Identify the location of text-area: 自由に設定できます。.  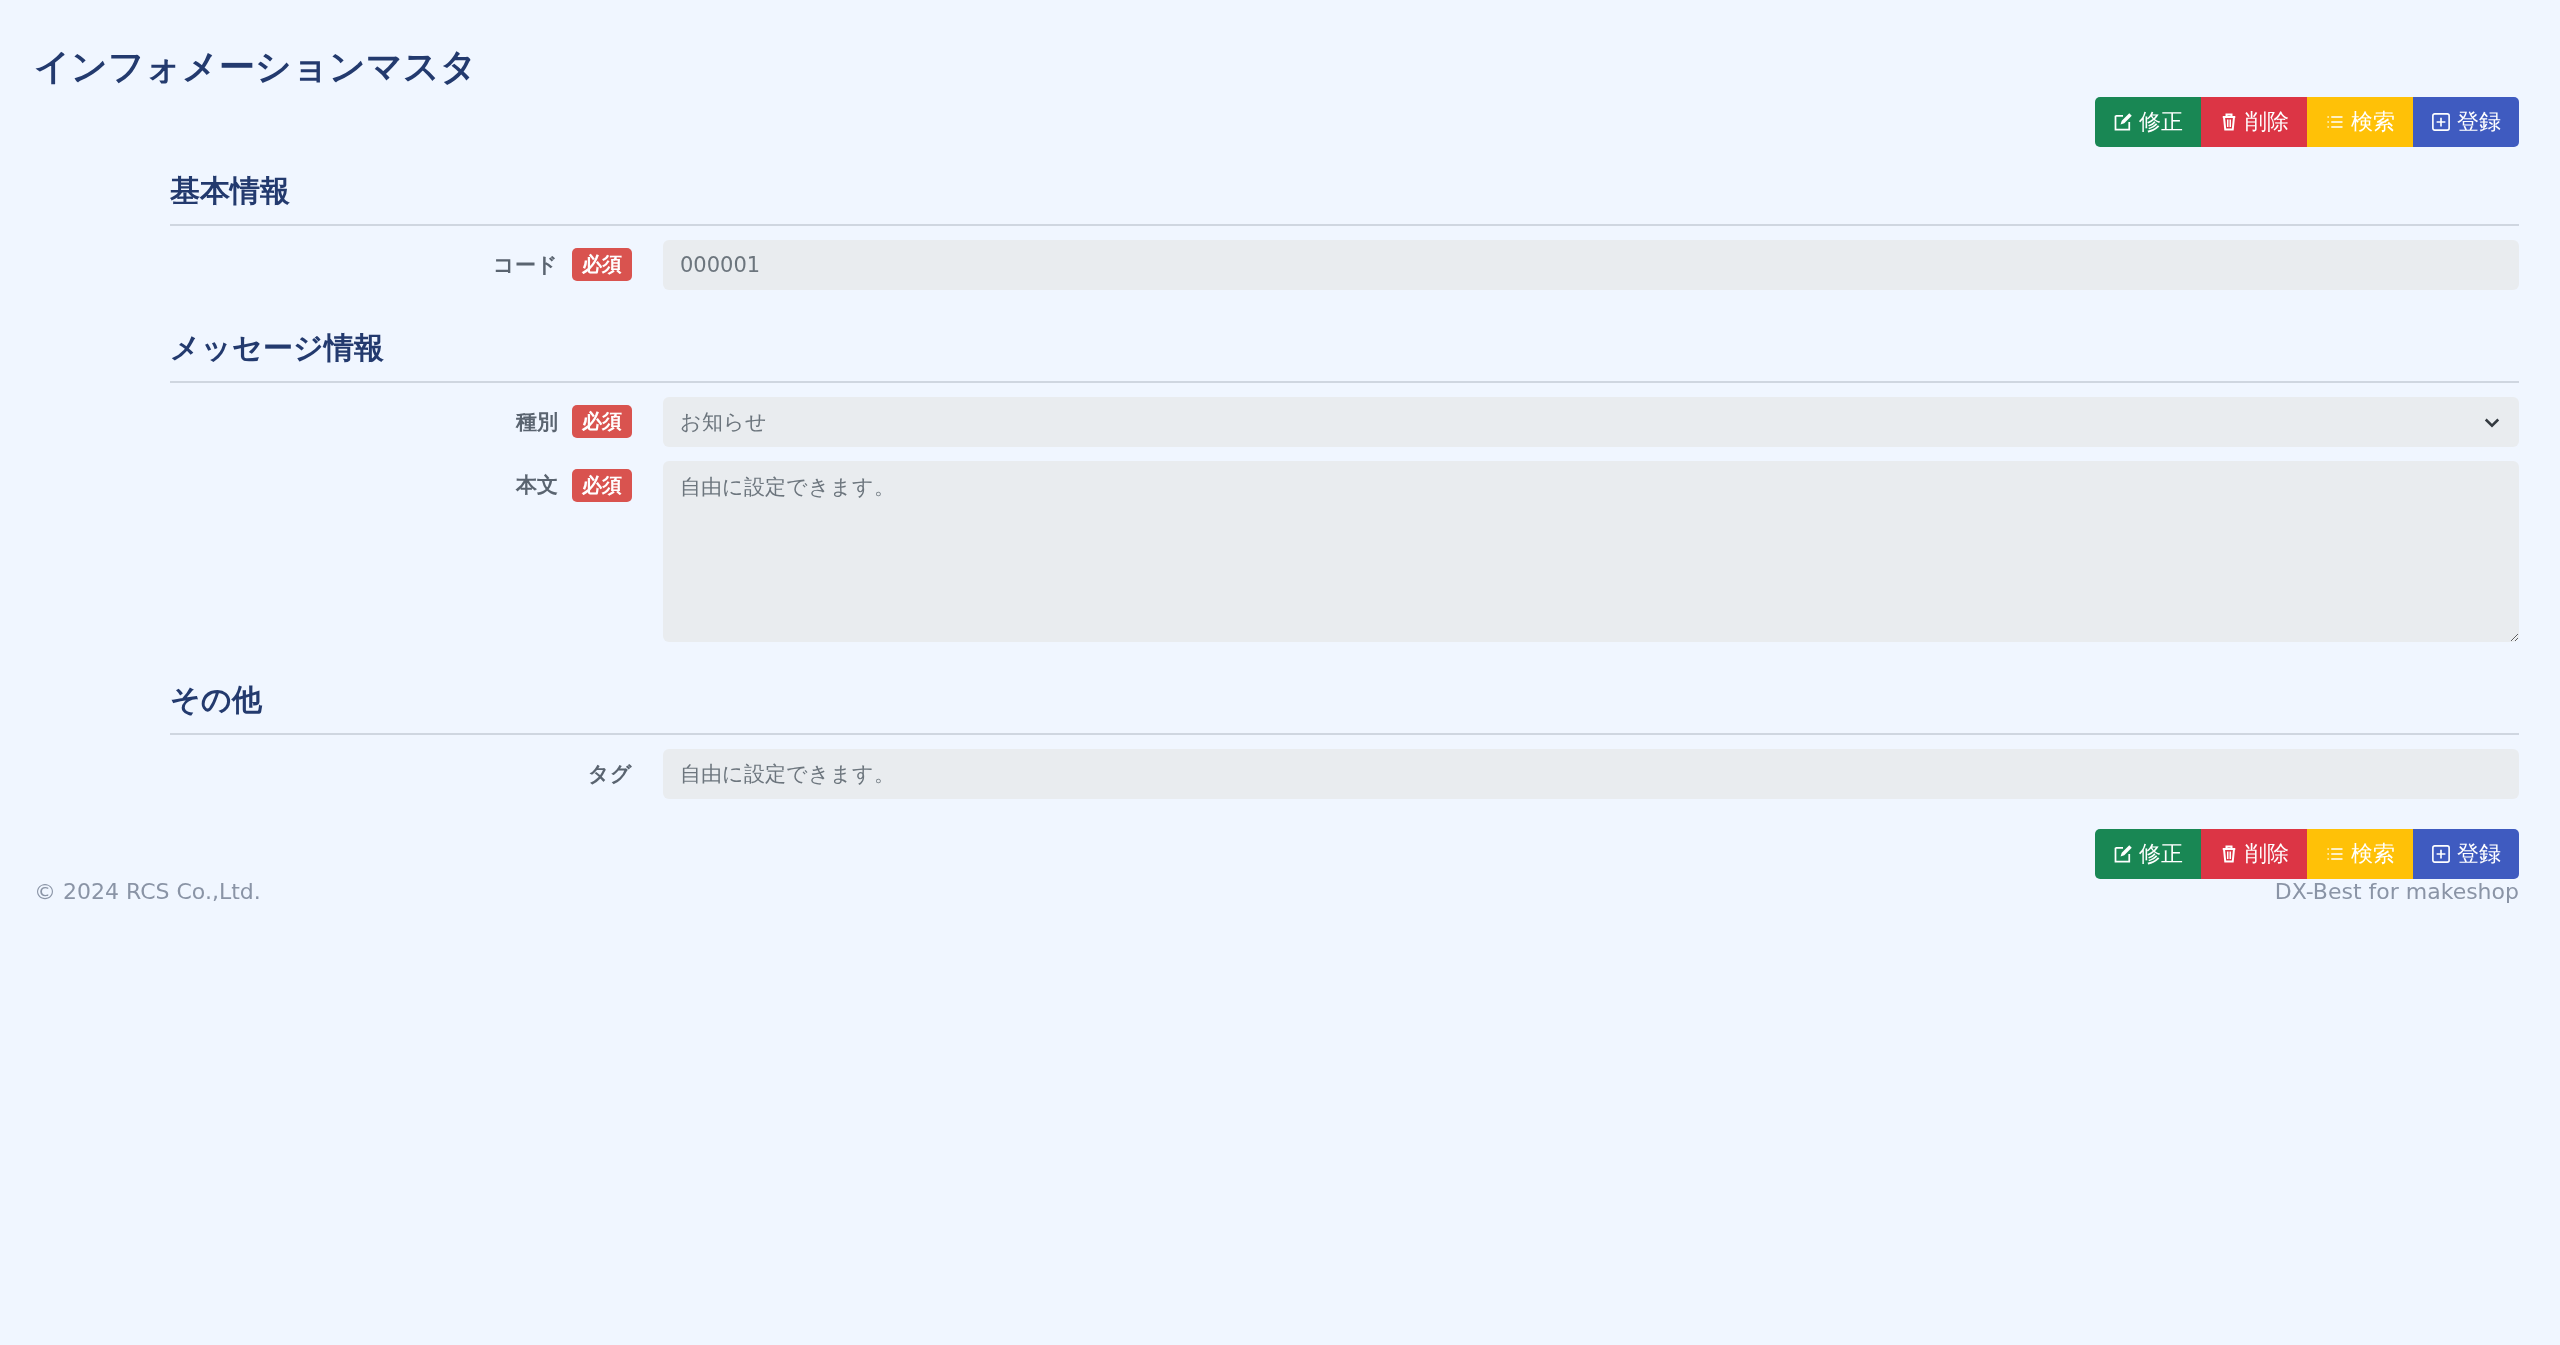
(1591, 551).